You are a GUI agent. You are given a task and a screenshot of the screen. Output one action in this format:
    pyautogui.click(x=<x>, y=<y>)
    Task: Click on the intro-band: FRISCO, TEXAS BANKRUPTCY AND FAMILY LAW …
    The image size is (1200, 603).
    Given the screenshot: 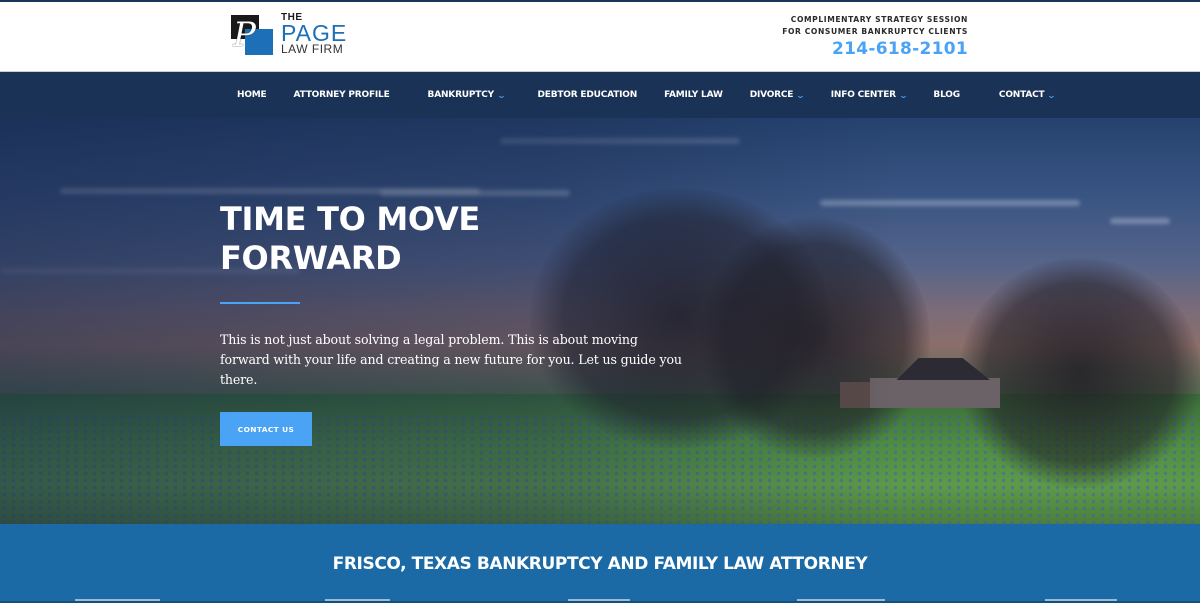 What is the action you would take?
    pyautogui.click(x=600, y=563)
    